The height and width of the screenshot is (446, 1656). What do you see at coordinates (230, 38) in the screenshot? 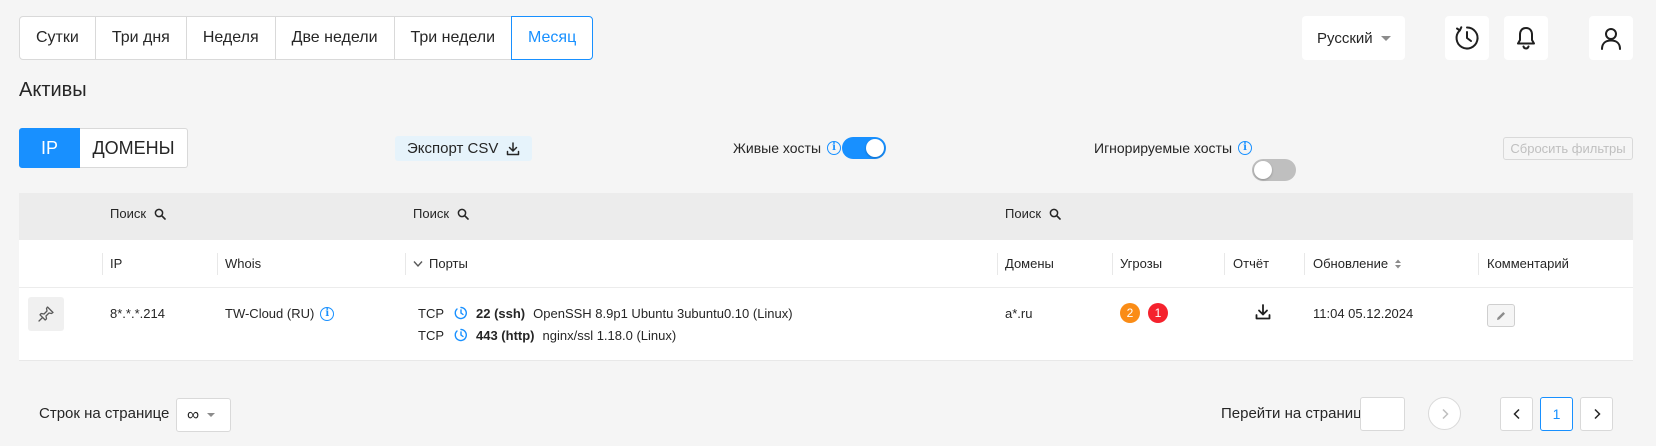
I see `period-week: Неделя` at bounding box center [230, 38].